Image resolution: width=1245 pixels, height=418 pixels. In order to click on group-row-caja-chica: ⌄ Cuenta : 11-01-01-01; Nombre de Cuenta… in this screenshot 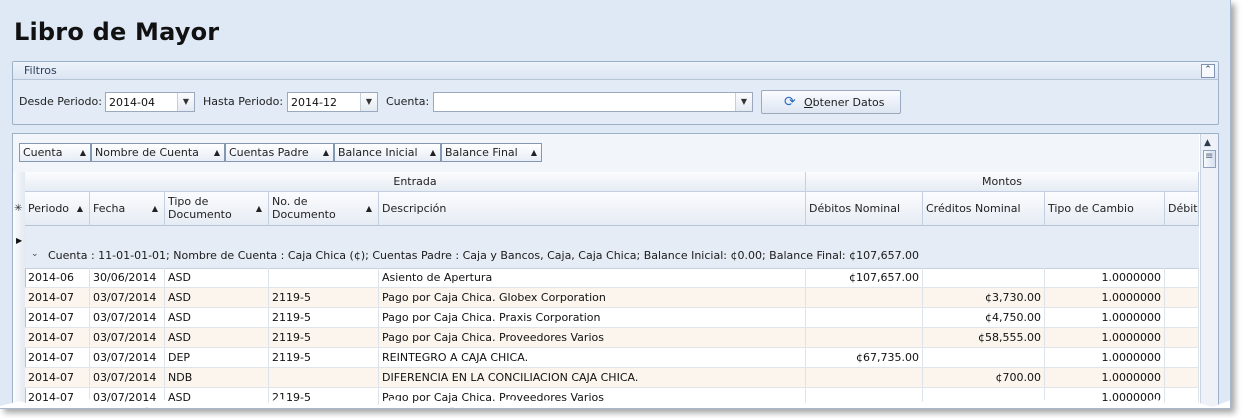, I will do `click(612, 247)`.